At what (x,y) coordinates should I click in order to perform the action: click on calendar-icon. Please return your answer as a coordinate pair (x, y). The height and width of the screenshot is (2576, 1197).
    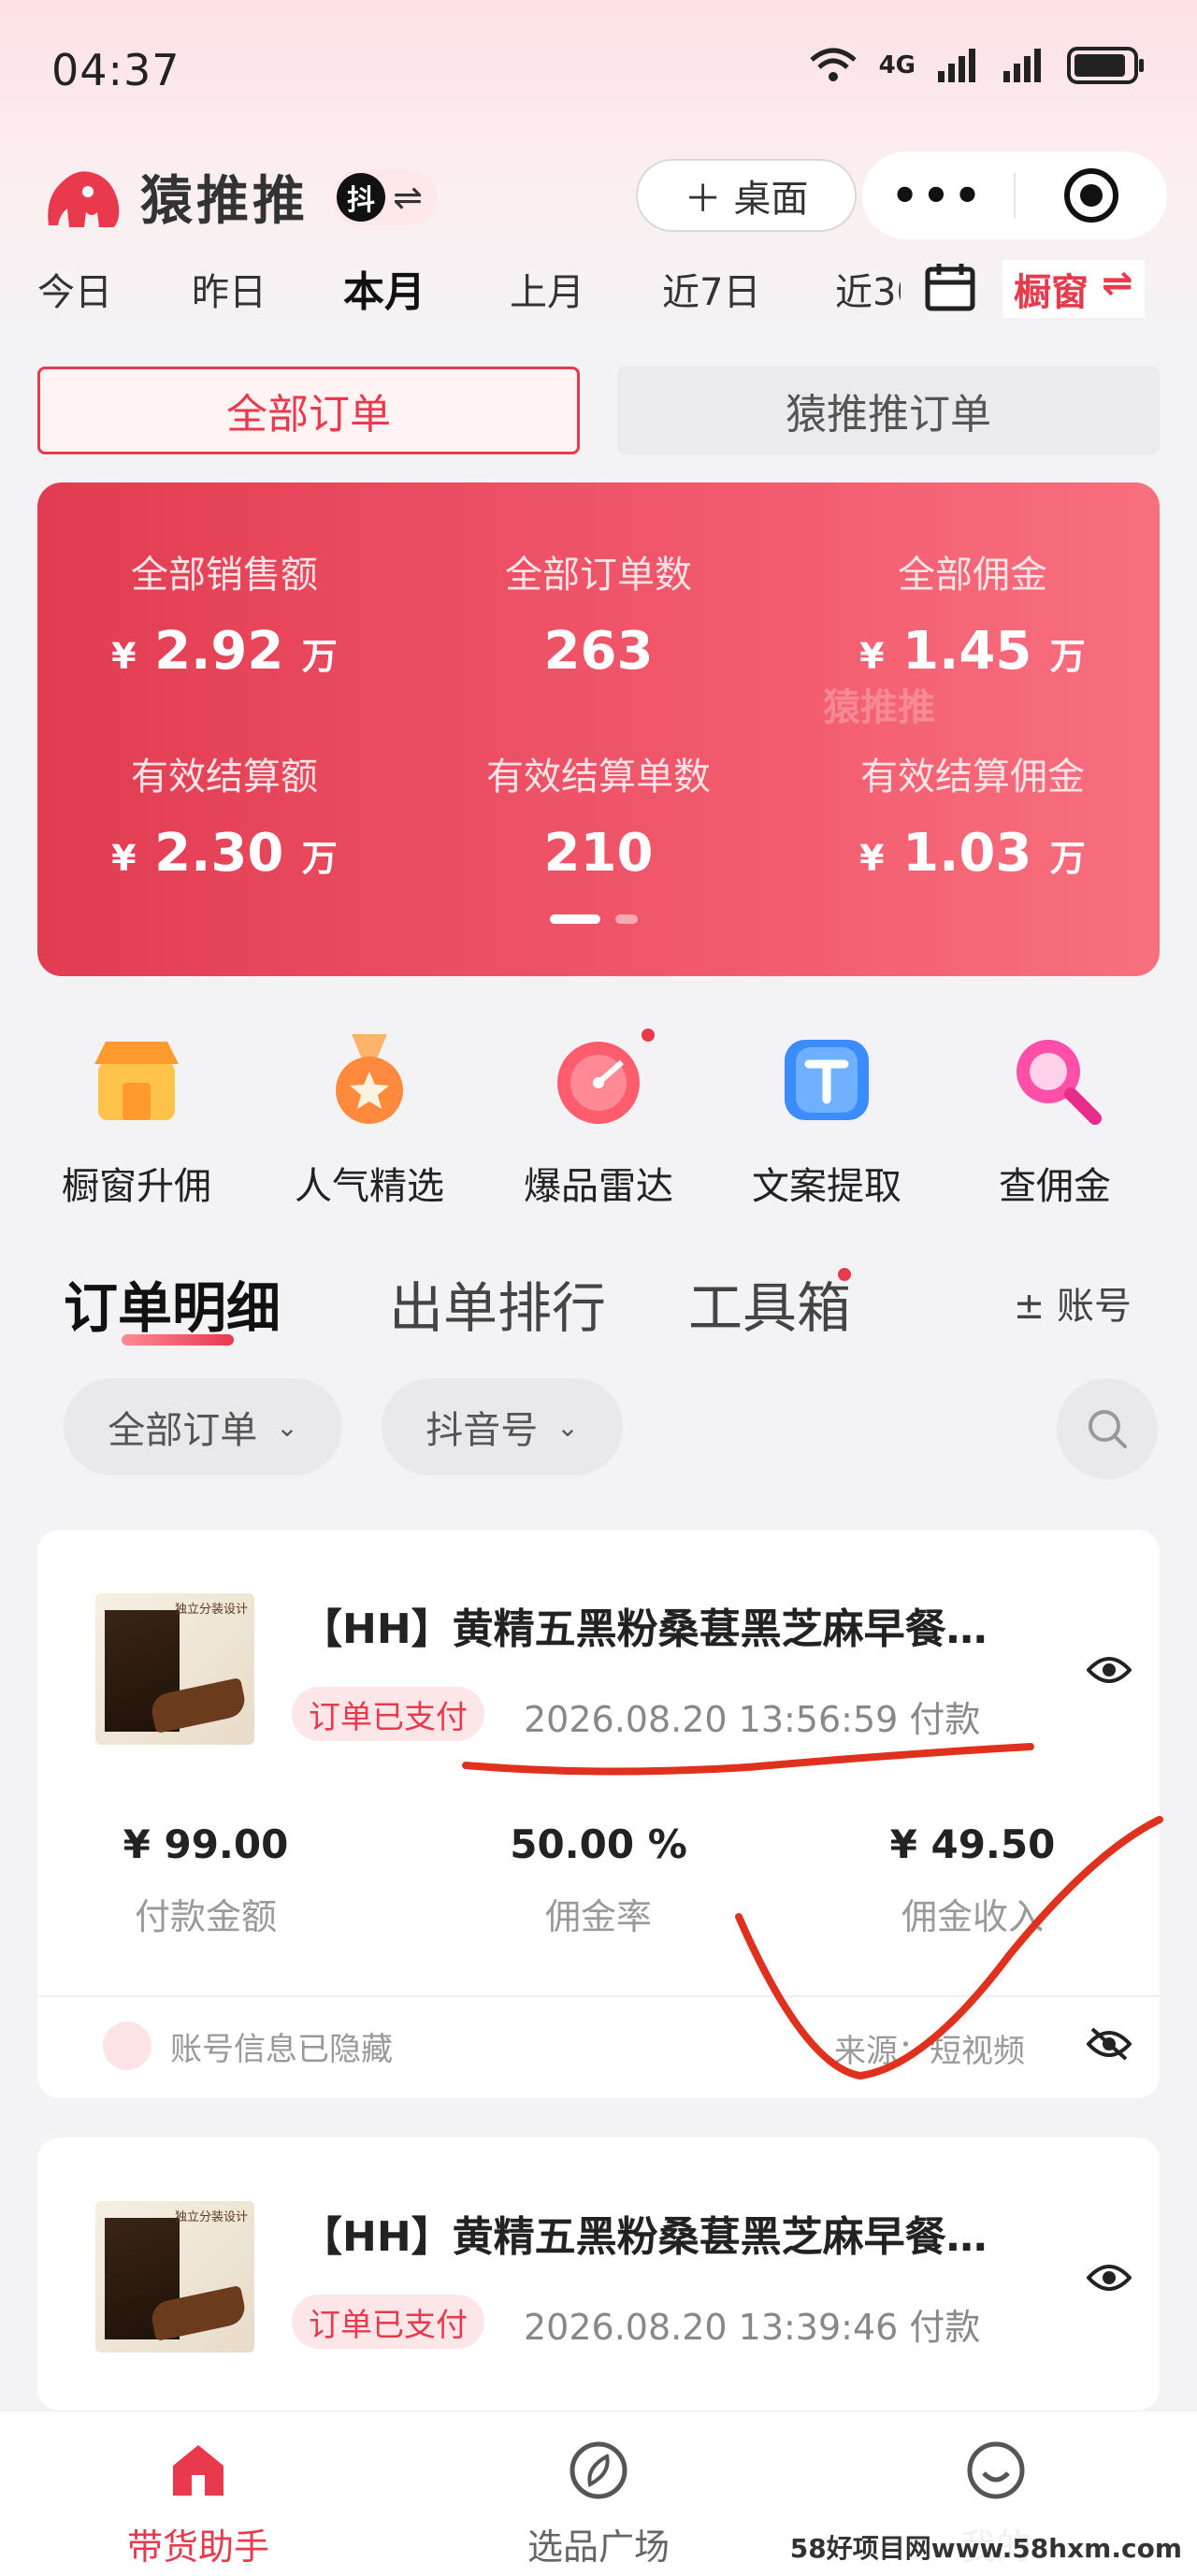
    Looking at the image, I should click on (950, 287).